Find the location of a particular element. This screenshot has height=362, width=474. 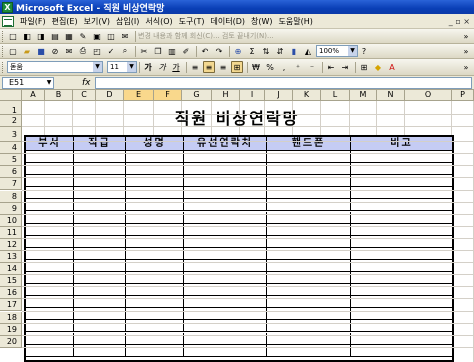

menu-insert: 삽입(I) is located at coordinates (127, 21).